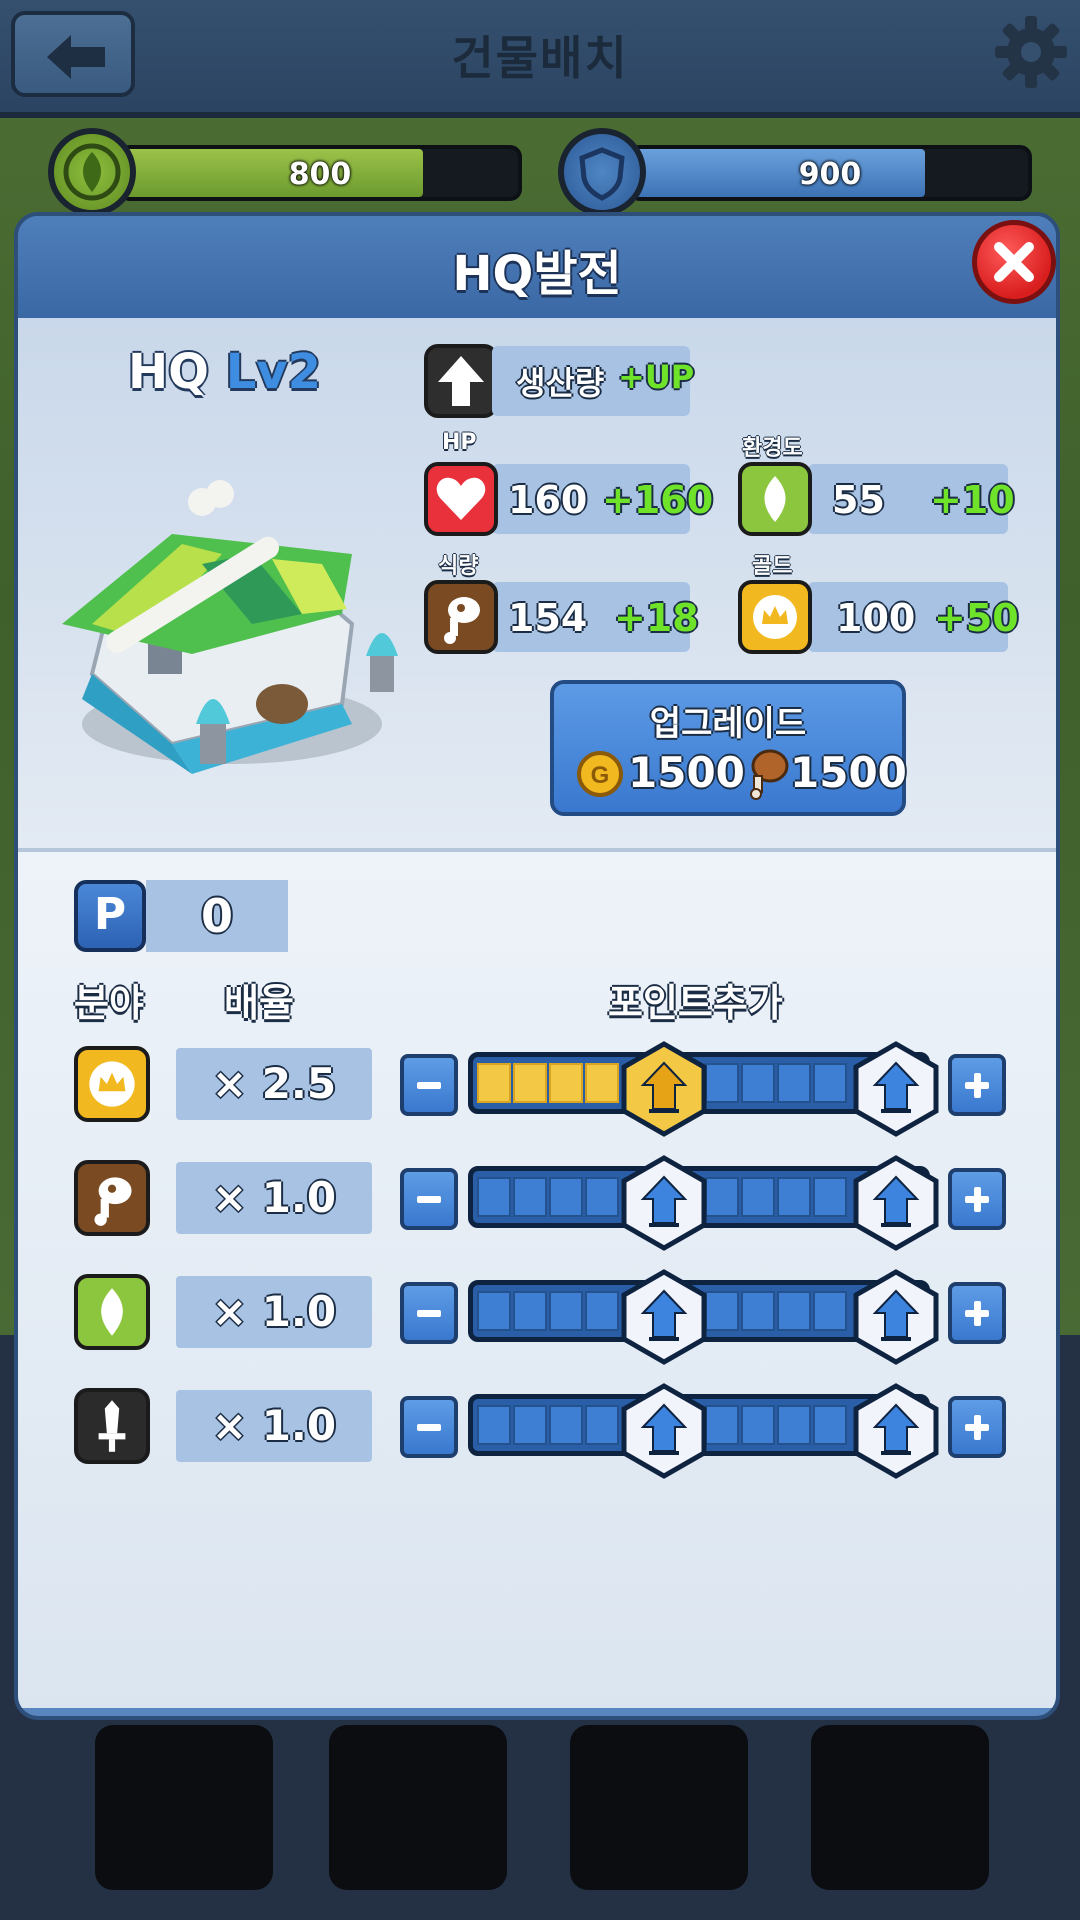  I want to click on close-button, so click(1014, 262).